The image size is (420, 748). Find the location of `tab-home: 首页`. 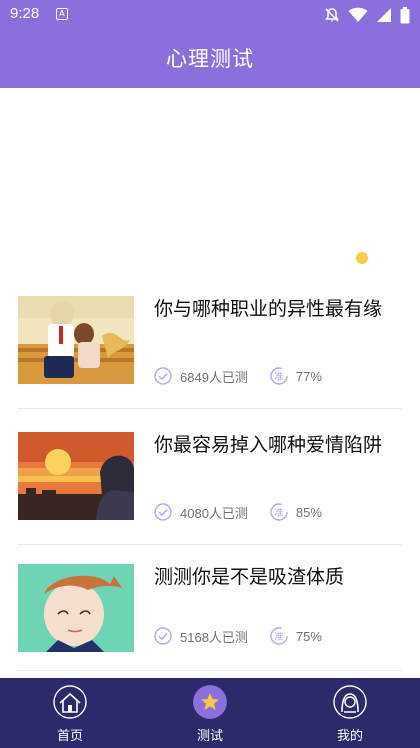

tab-home: 首页 is located at coordinates (70, 713).